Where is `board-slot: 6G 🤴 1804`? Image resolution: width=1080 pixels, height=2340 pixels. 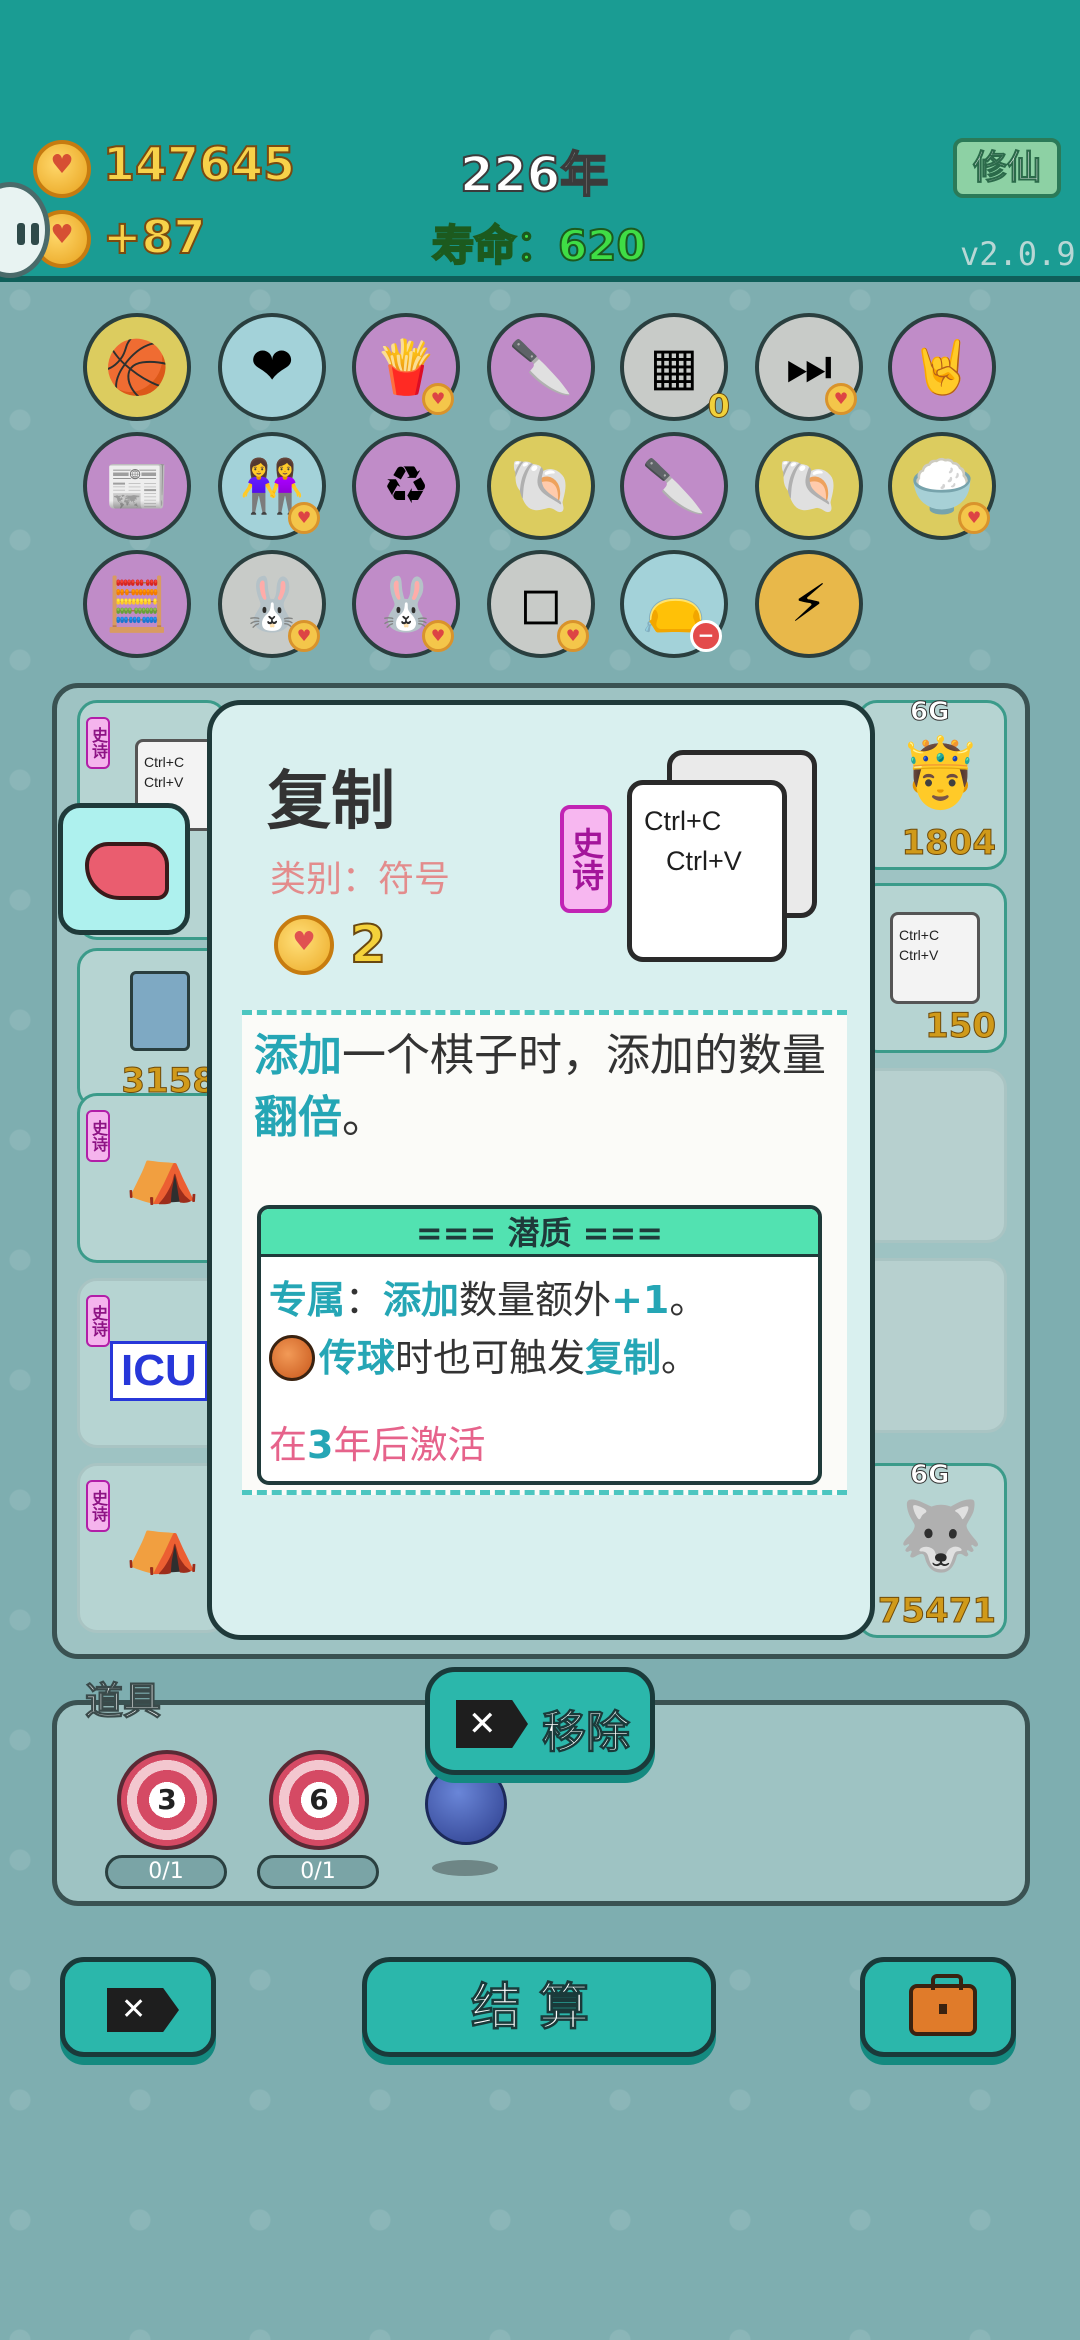 board-slot: 6G 🤴 1804 is located at coordinates (932, 783).